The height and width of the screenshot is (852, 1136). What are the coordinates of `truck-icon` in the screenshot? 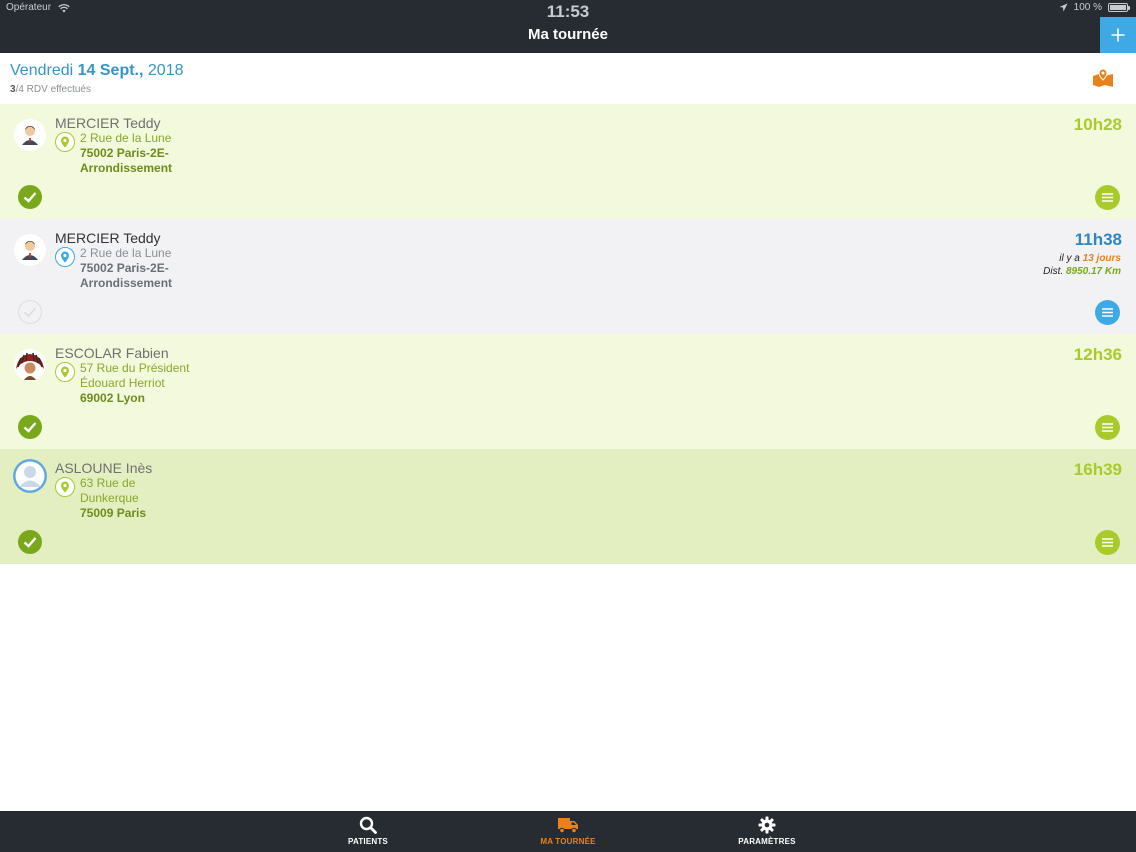 It's located at (568, 826).